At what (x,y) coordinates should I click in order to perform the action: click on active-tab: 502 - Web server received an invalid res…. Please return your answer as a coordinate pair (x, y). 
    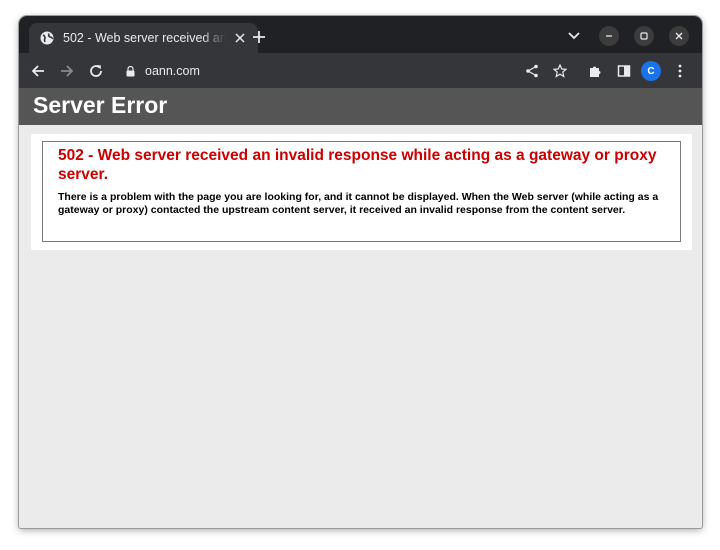
    Looking at the image, I should click on (143, 38).